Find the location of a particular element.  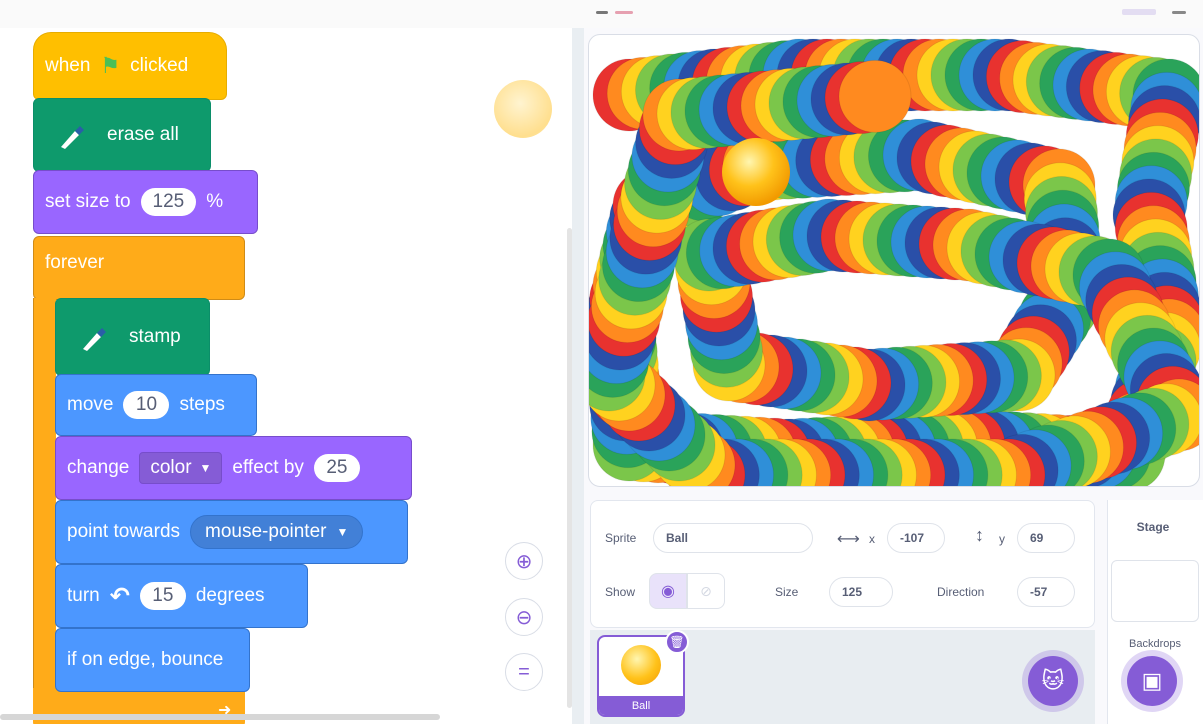

y-label: y is located at coordinates (1002, 539).